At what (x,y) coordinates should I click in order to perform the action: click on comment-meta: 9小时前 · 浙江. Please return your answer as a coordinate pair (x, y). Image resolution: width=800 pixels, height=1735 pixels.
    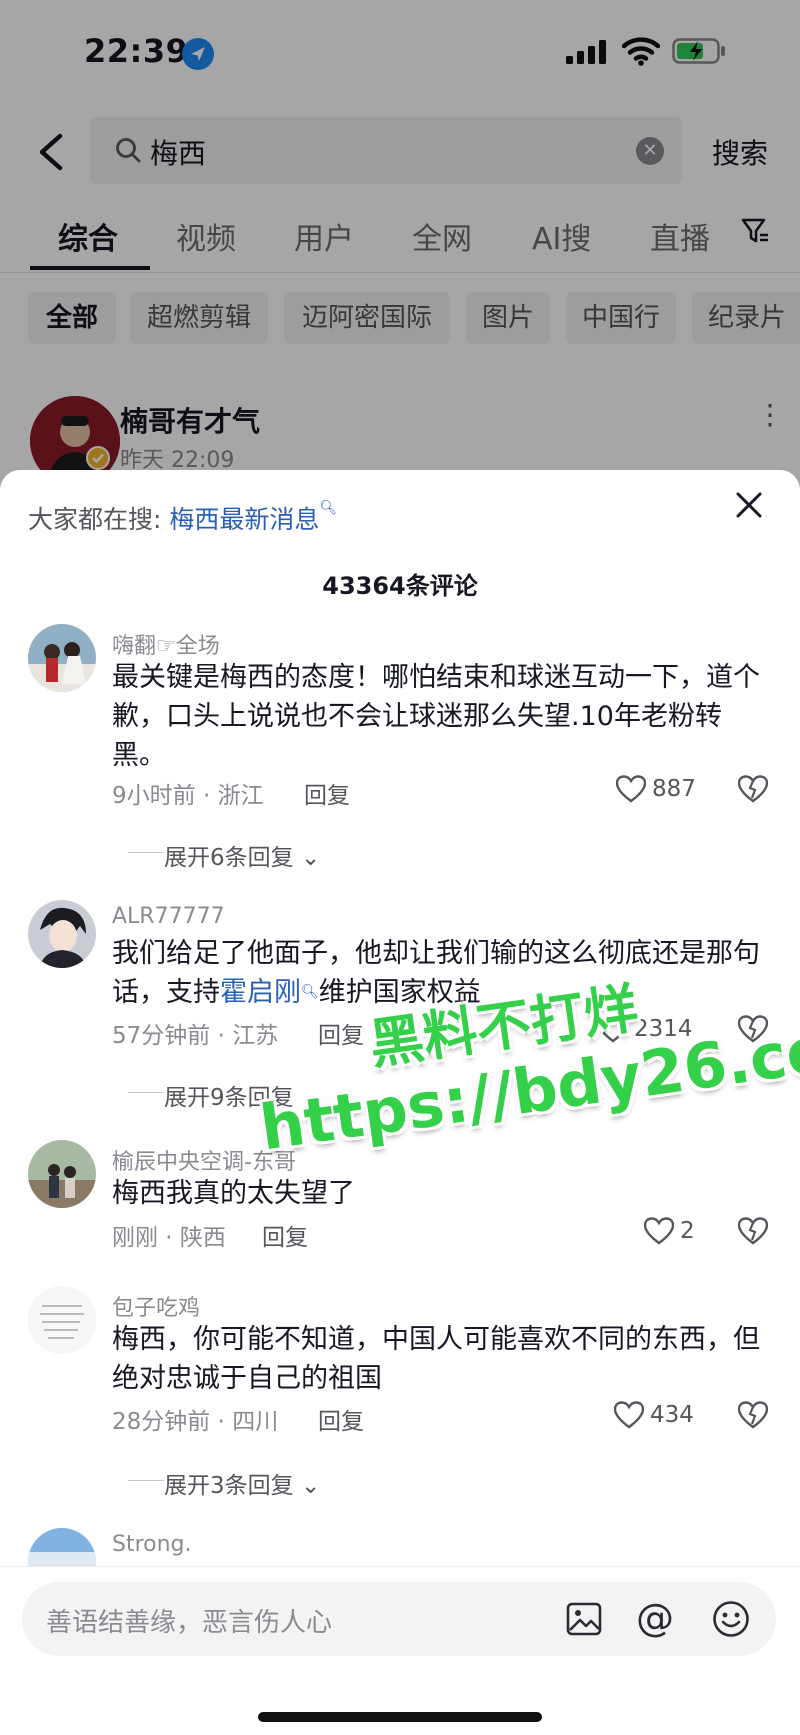
    Looking at the image, I should click on (188, 796).